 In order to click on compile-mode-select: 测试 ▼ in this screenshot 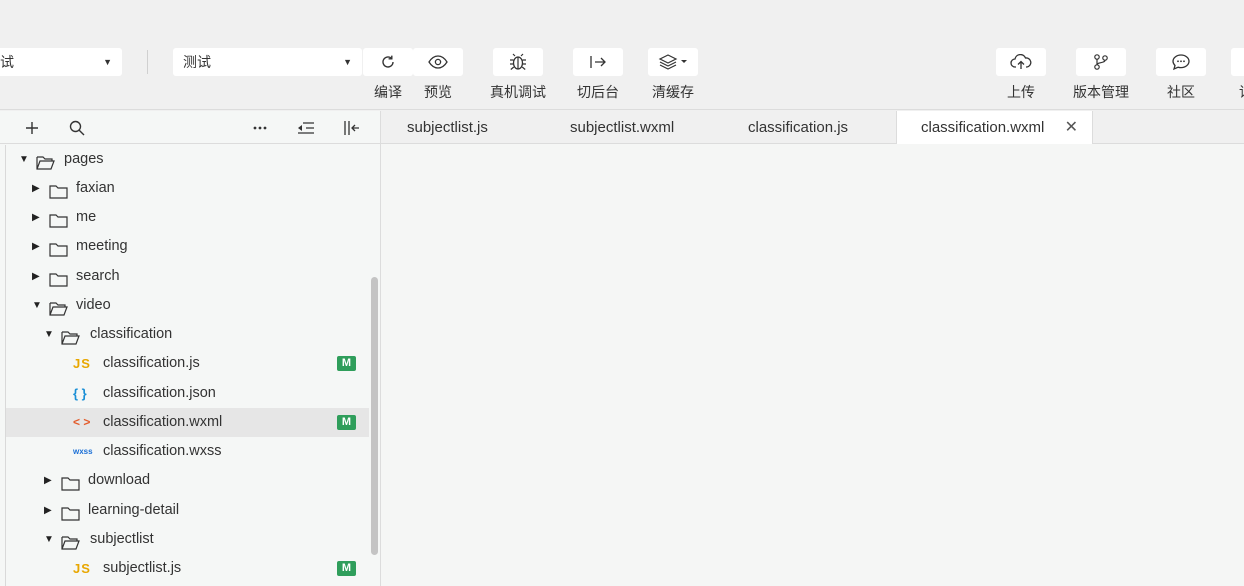, I will do `click(267, 62)`.